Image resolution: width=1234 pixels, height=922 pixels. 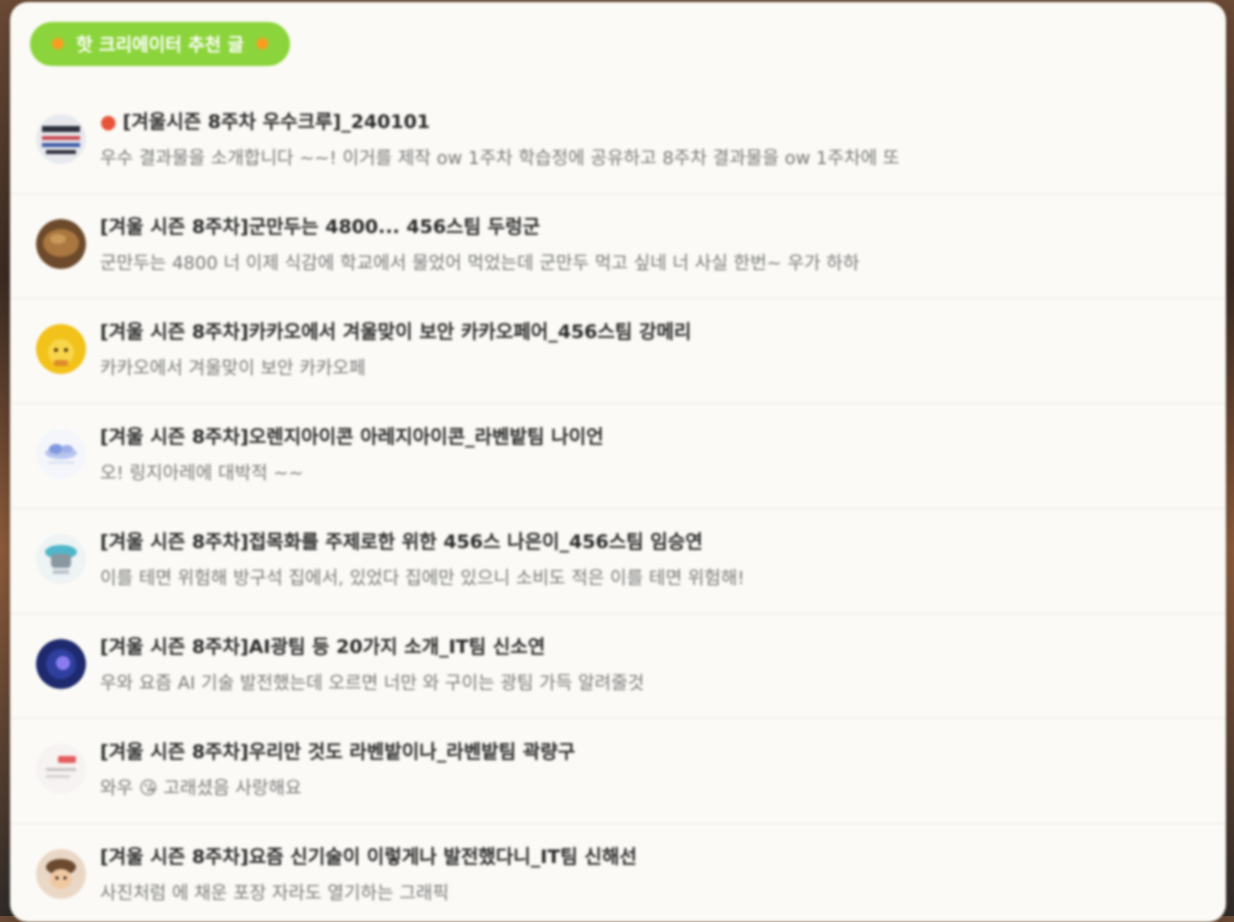 I want to click on post-description: 카카오에서 겨울맞이 보안 카카오페, so click(x=233, y=368).